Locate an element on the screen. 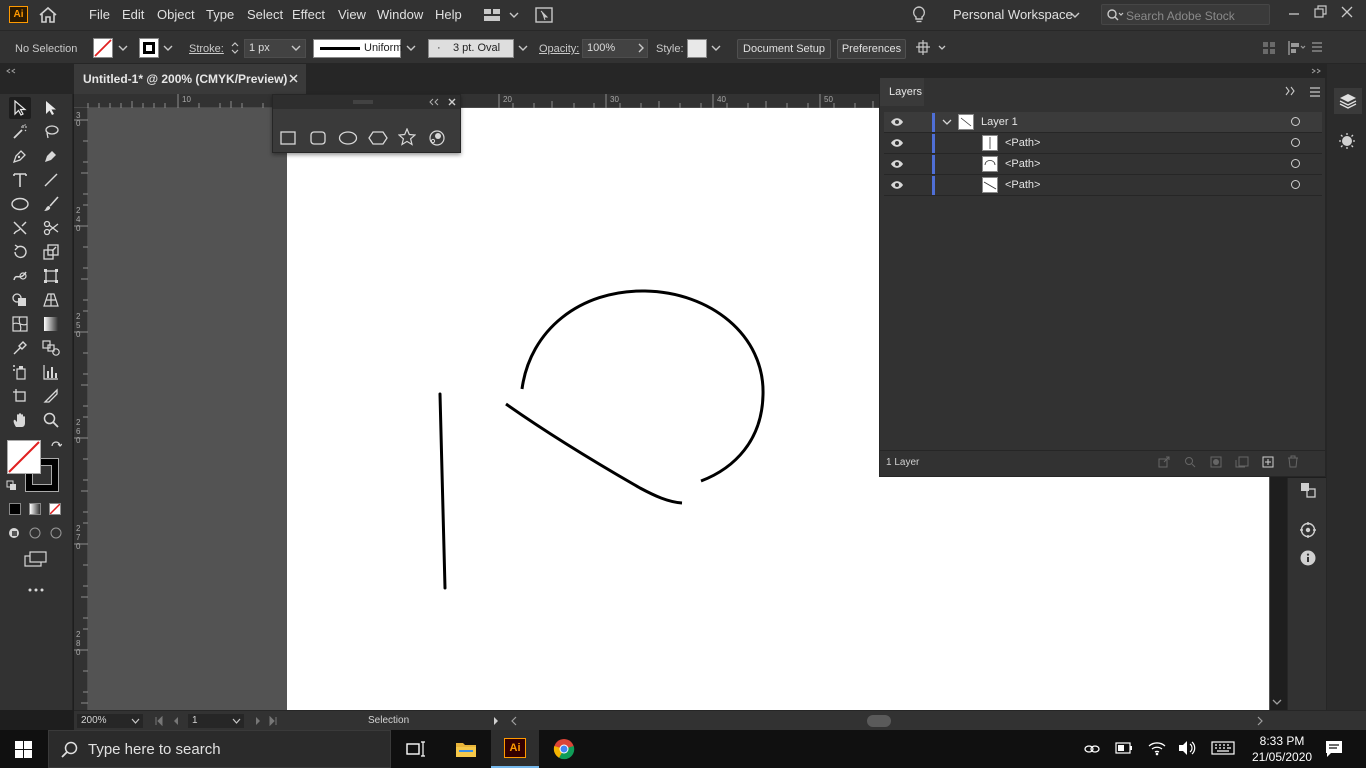 This screenshot has height=768, width=1366. scale-tool-icon is located at coordinates (51, 252).